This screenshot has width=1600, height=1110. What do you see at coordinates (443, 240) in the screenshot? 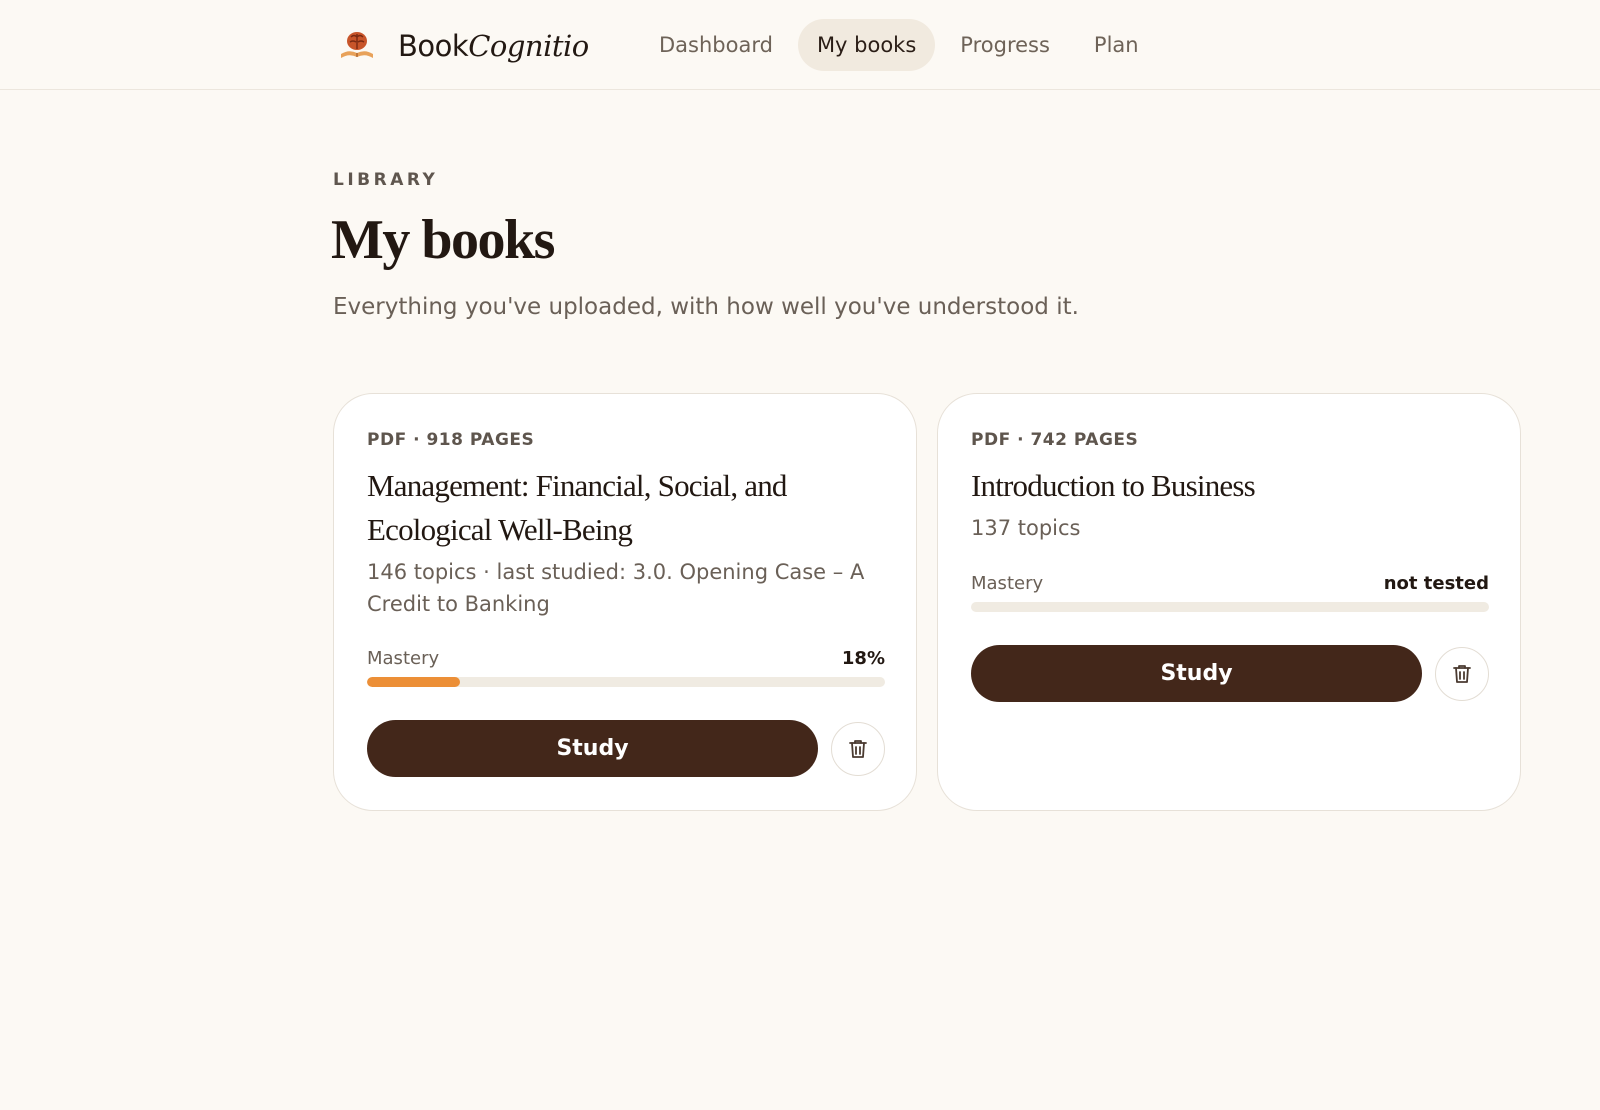
I see `page-title: My books` at bounding box center [443, 240].